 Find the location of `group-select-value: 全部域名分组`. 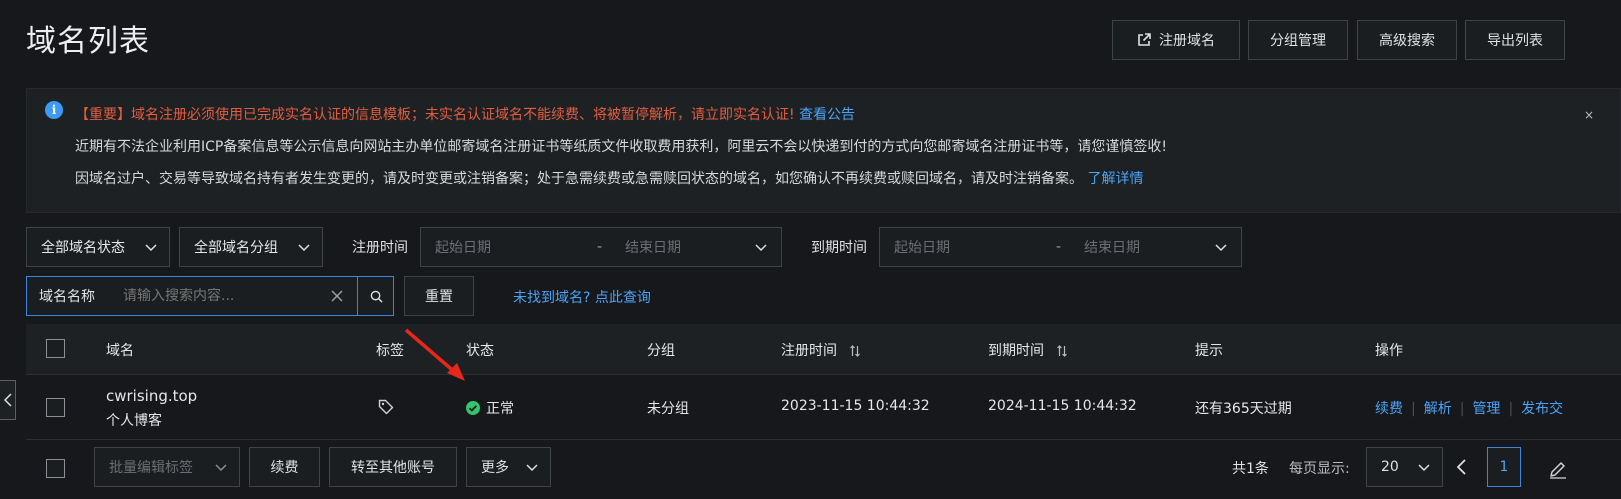

group-select-value: 全部域名分组 is located at coordinates (236, 248).